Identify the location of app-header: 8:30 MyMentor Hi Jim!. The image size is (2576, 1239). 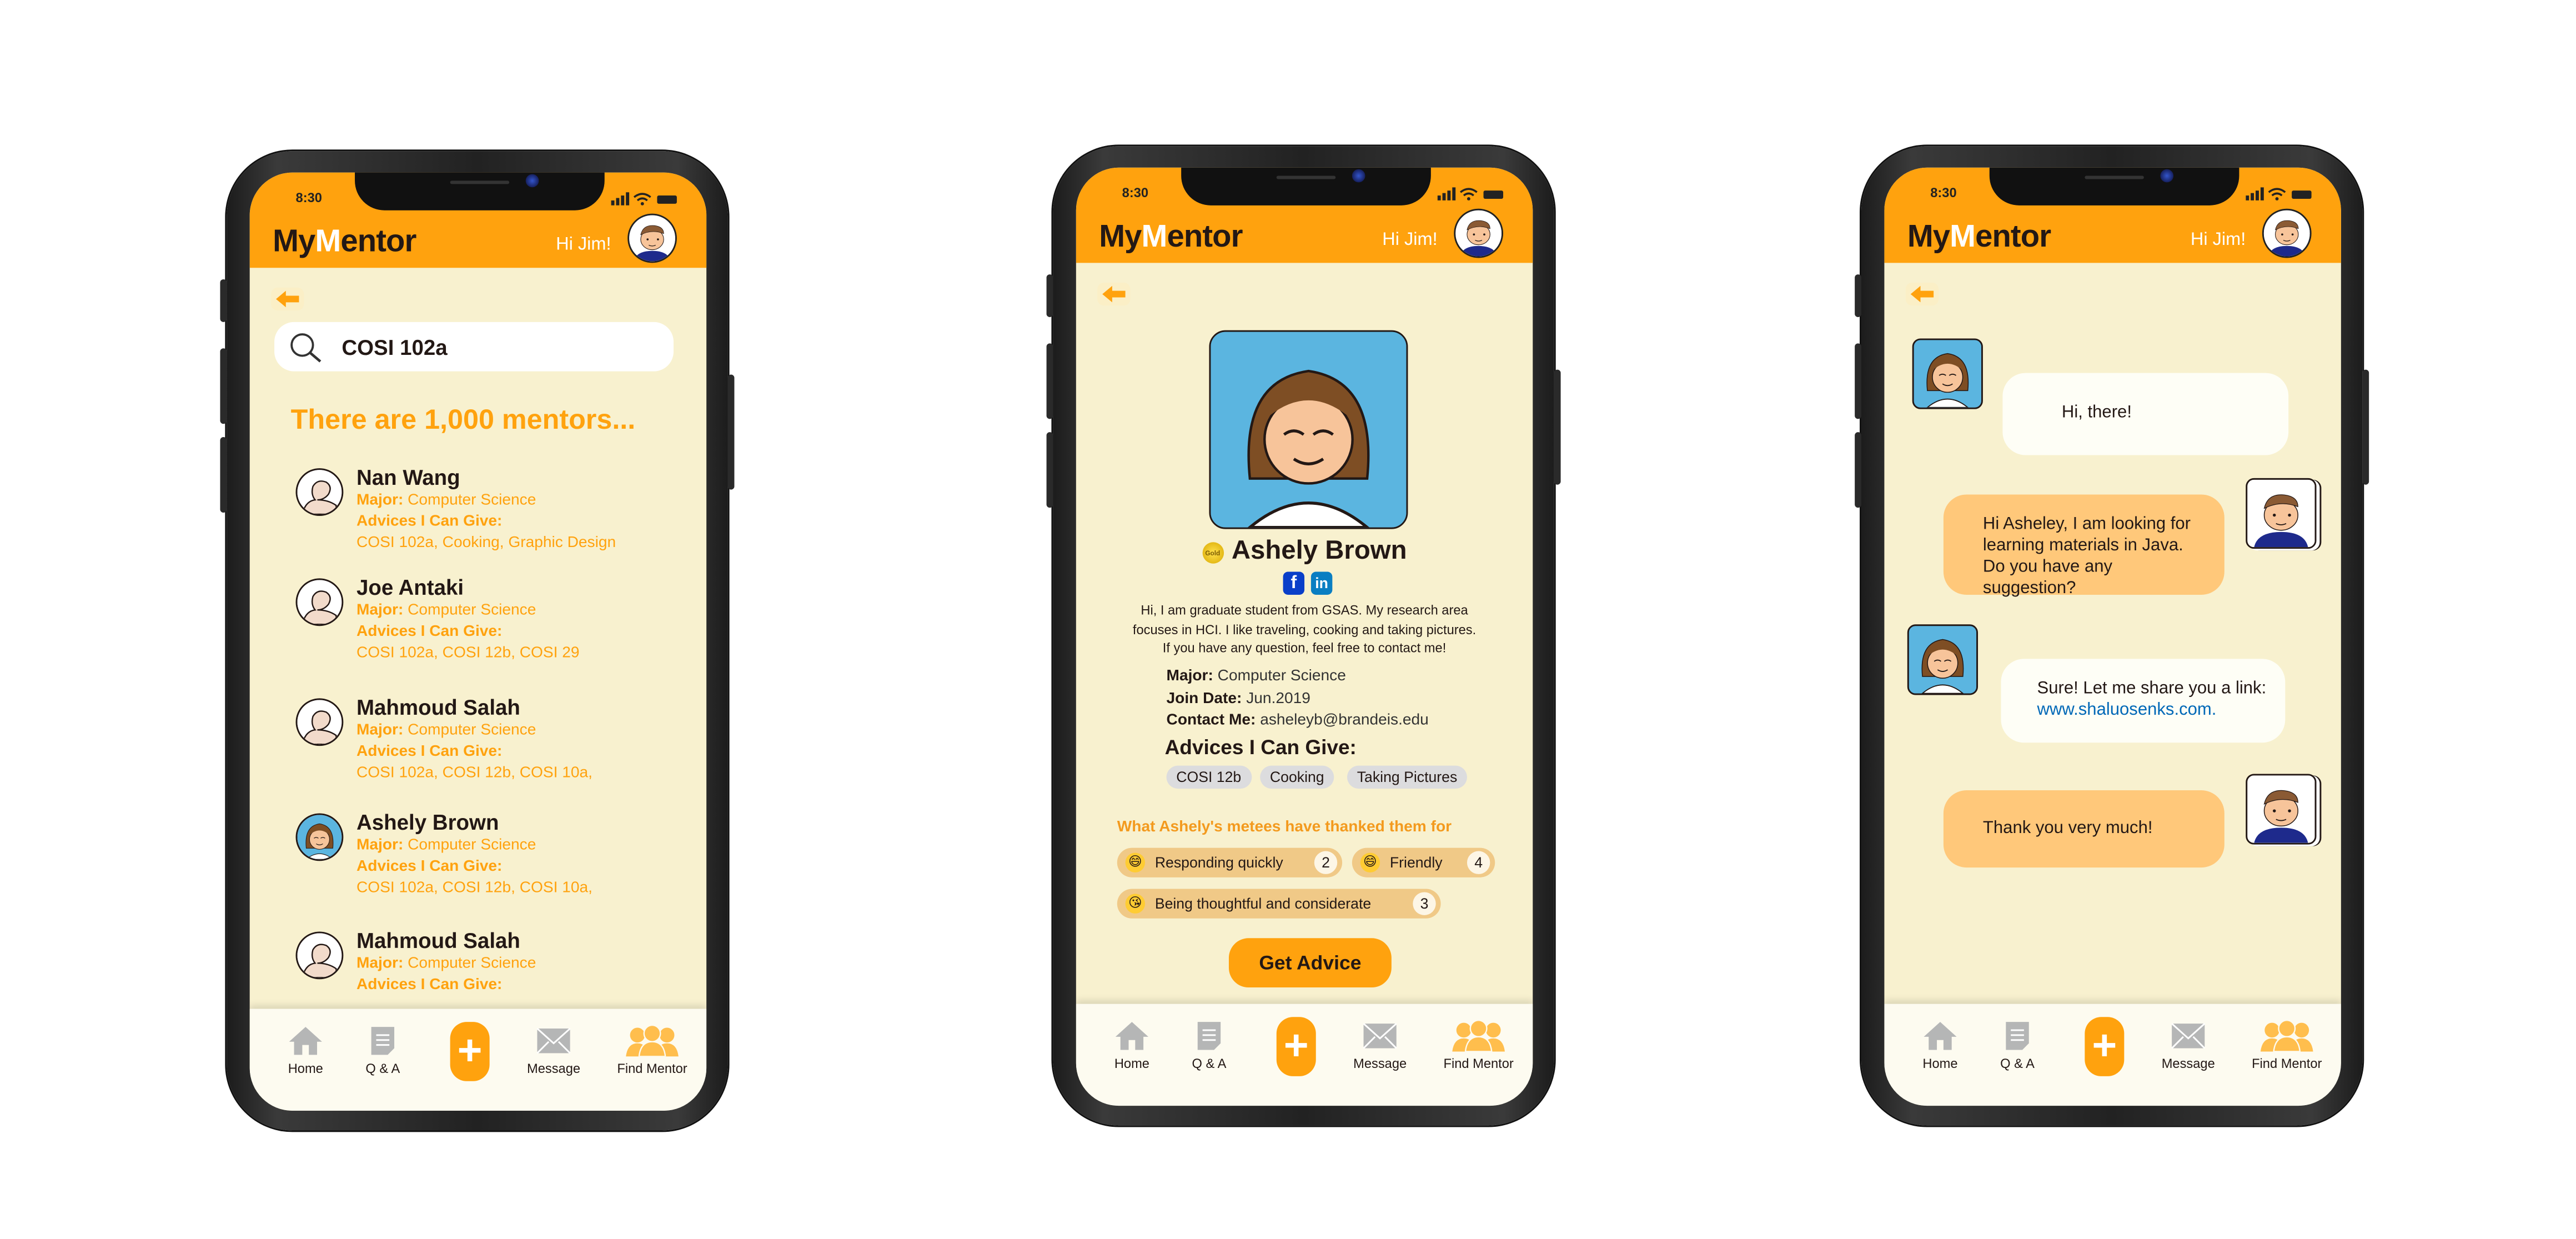
(1304, 215).